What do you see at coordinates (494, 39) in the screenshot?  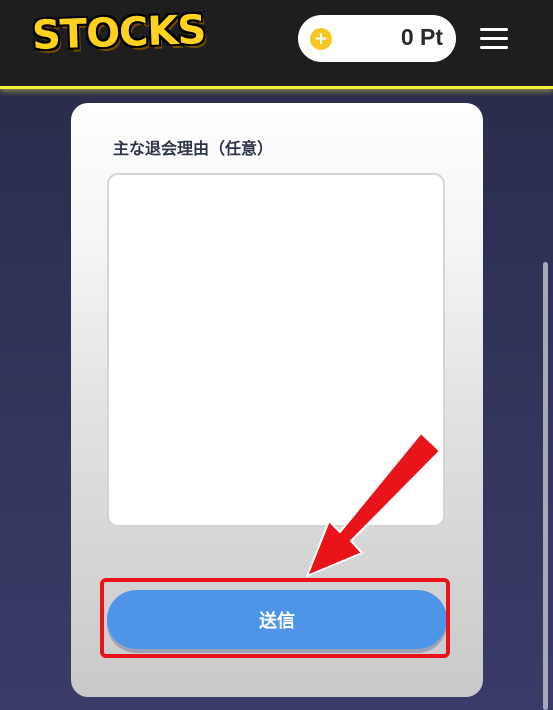 I see `hamburger-menu-icon` at bounding box center [494, 39].